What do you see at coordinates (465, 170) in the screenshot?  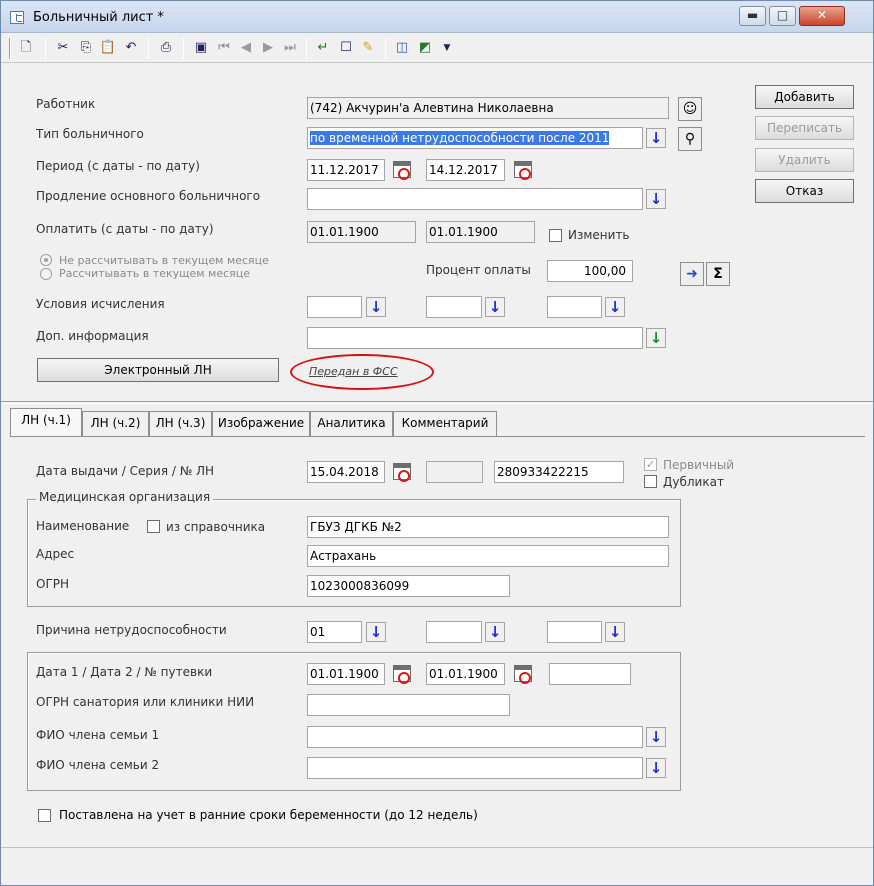 I see `period-to-field: 14.12.2017` at bounding box center [465, 170].